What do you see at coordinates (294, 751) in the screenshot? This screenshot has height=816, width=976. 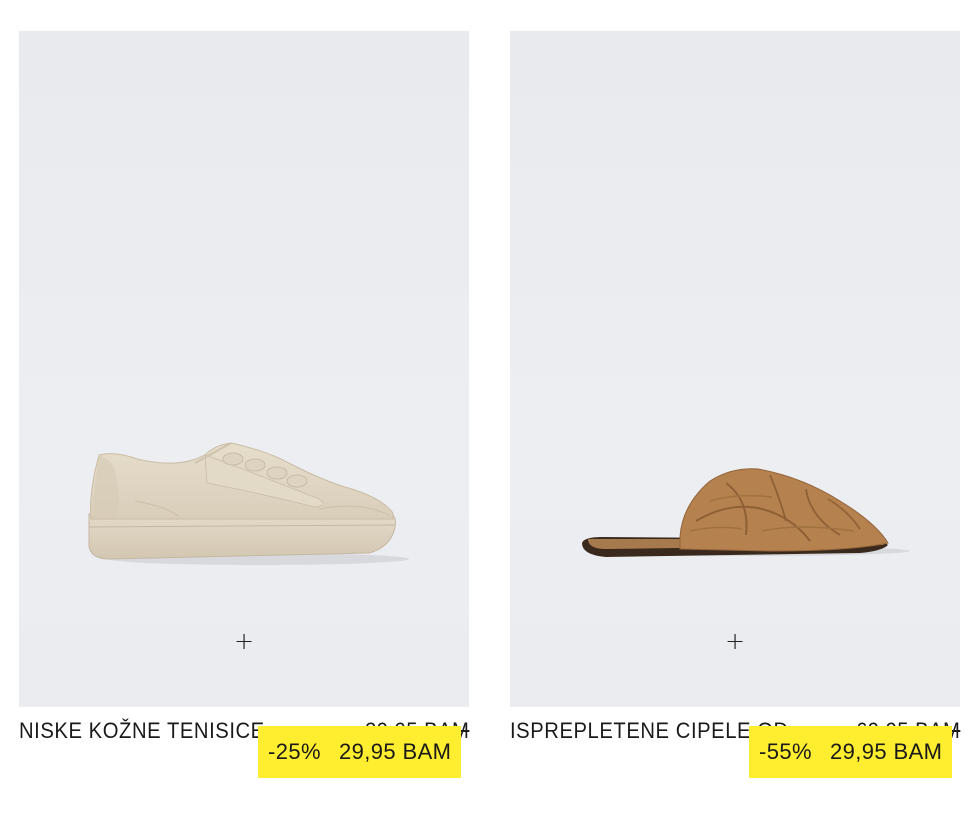 I see `discount-percent: -25%` at bounding box center [294, 751].